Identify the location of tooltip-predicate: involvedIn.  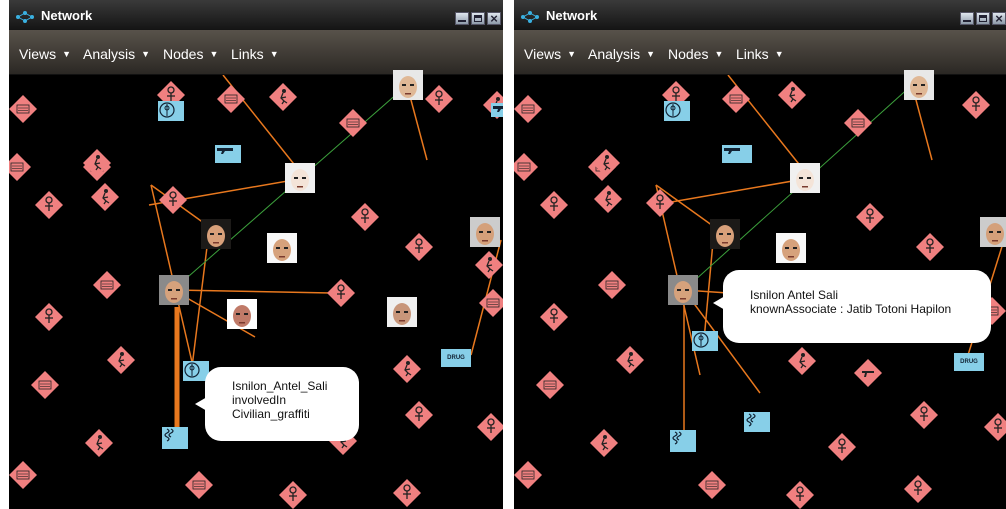
(259, 400).